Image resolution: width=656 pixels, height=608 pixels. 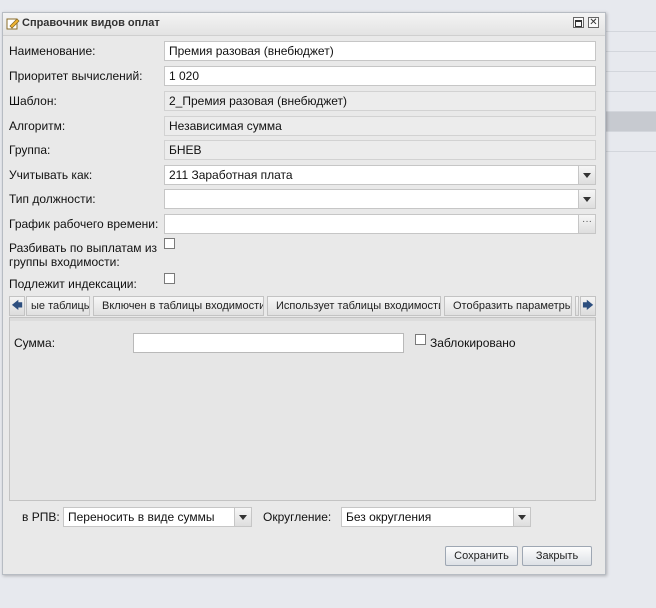 I want to click on tab-scroll-right-button: 🡆, so click(x=588, y=306).